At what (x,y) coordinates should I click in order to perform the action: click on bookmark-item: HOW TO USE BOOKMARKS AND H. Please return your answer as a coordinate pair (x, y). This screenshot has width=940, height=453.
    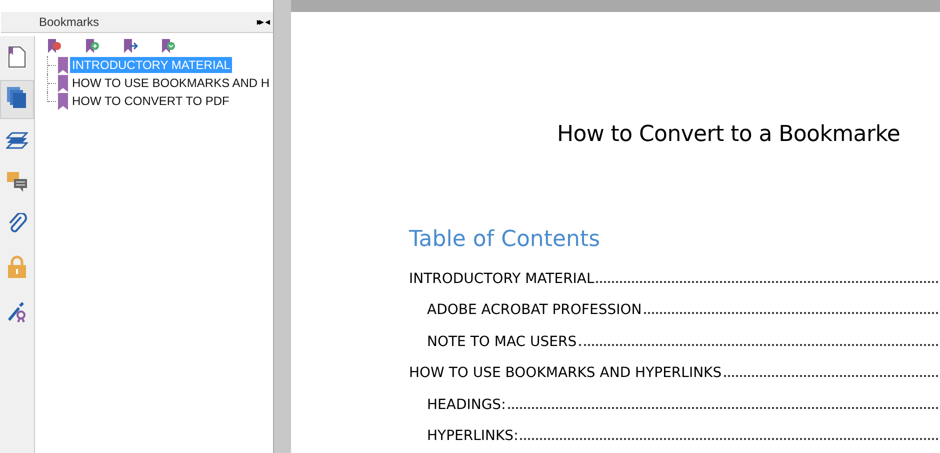
    Looking at the image, I should click on (171, 83).